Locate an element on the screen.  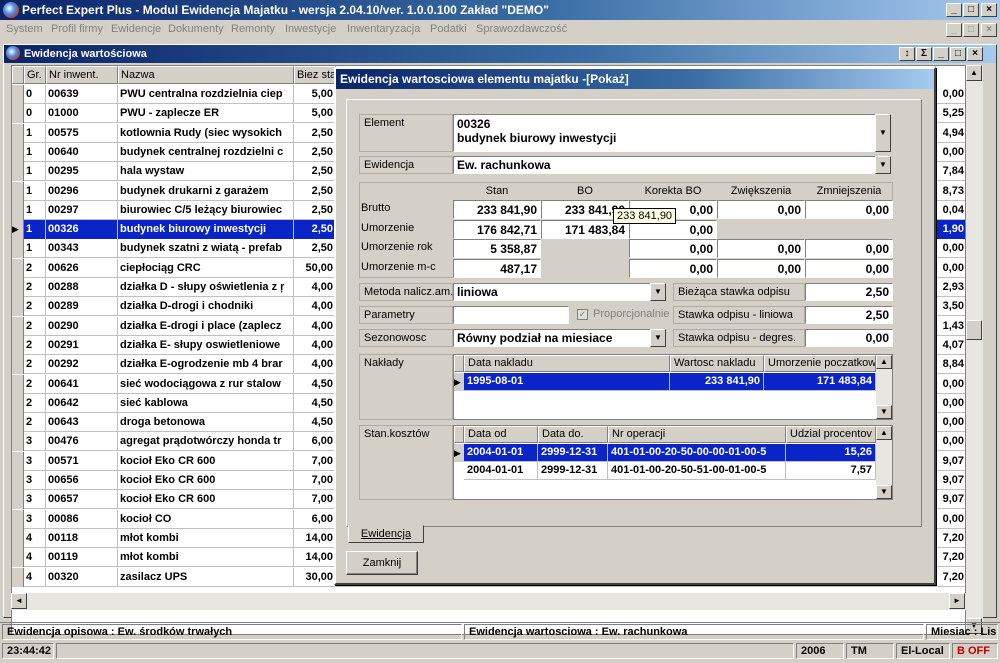
menu-dokumenty: Dokumenty is located at coordinates (196, 29).